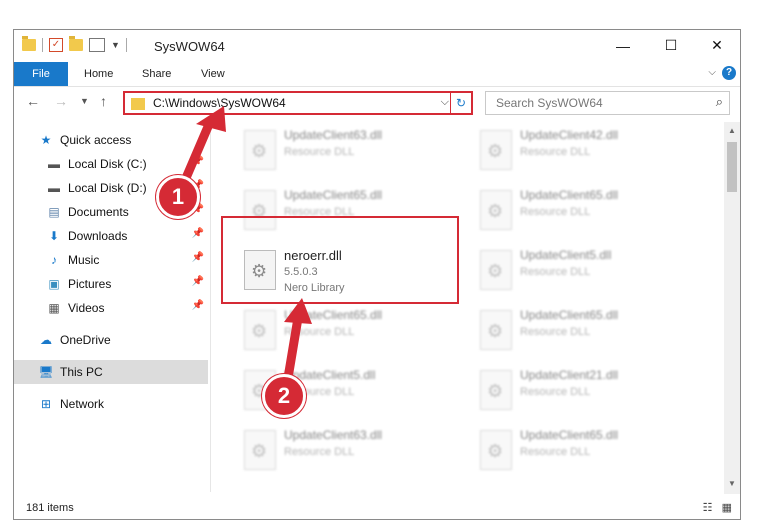 The image size is (769, 531). Describe the element at coordinates (178, 197) in the screenshot. I see `callout-1: 1` at that location.